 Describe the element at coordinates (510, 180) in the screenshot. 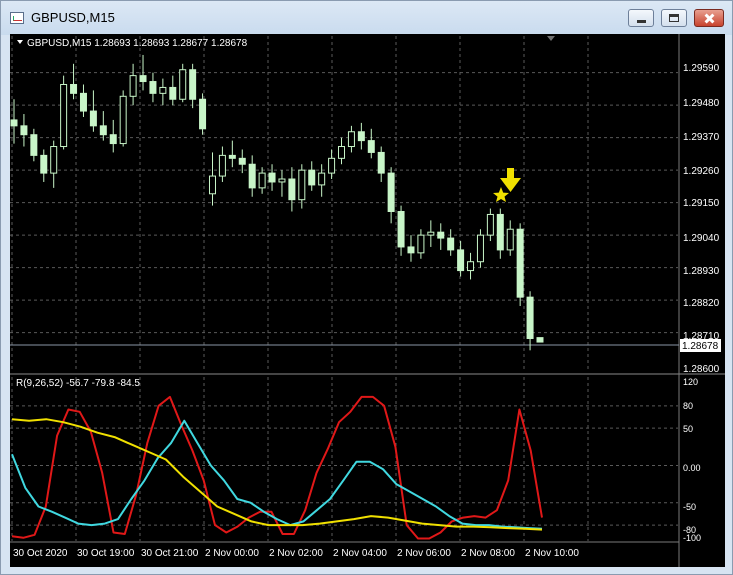

I see `signal-arrow-icon` at that location.